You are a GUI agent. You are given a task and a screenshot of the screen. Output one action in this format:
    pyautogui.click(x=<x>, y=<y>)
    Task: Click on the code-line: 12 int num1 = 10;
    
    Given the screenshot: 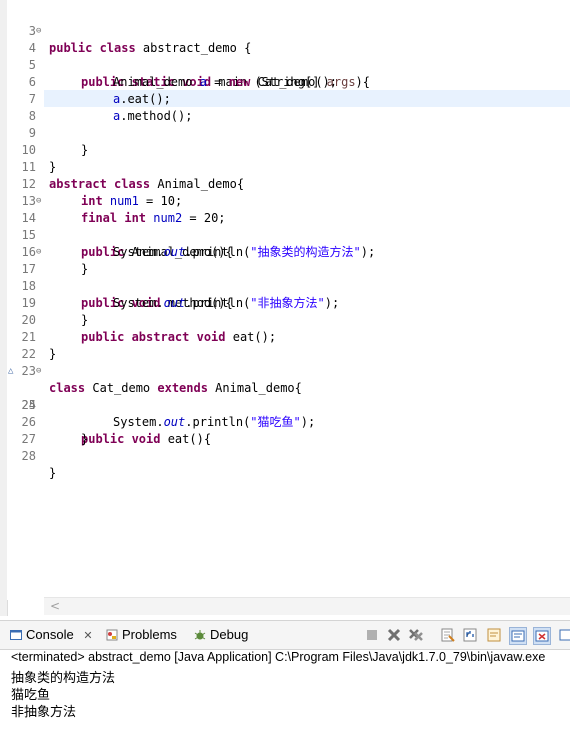 What is the action you would take?
    pyautogui.click(x=91, y=183)
    